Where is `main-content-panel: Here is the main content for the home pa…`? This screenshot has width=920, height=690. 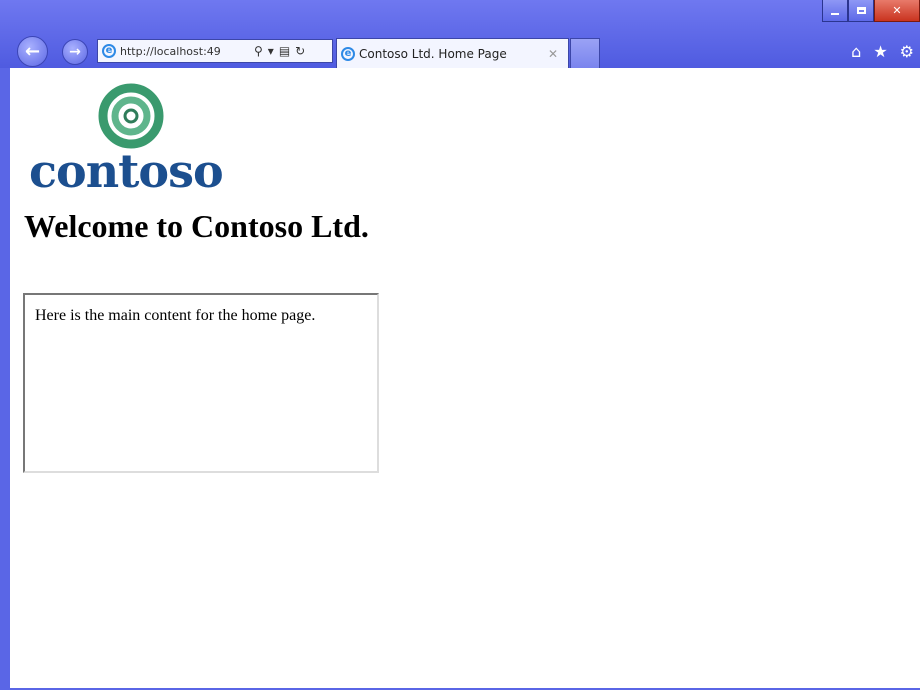
main-content-panel: Here is the main content for the home pa… is located at coordinates (201, 383).